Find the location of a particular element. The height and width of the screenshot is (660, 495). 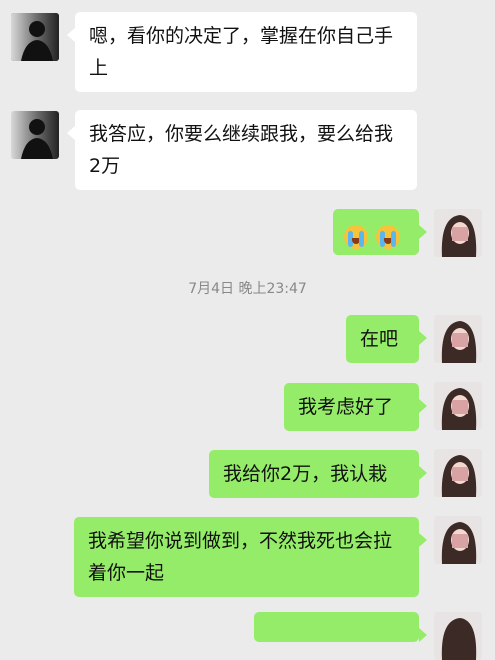

message-text: 我答应，你要么继续跟我，要么给我2万 is located at coordinates (241, 150).